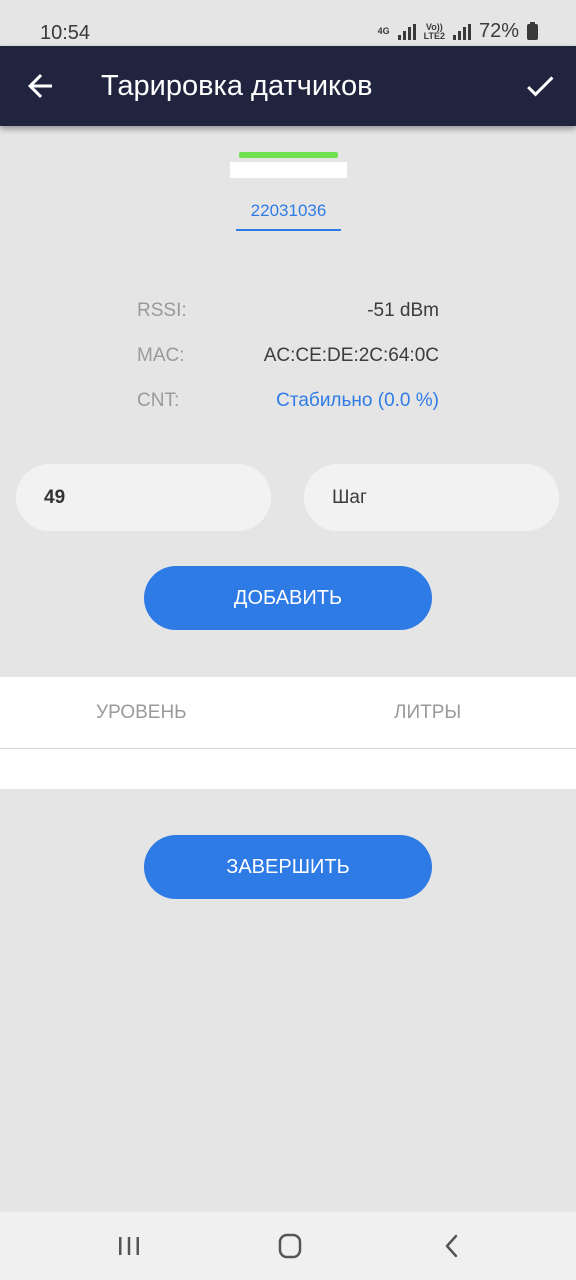  What do you see at coordinates (288, 23) in the screenshot?
I see `status-bar: 10:54 4G Vo)) LTE2 72%` at bounding box center [288, 23].